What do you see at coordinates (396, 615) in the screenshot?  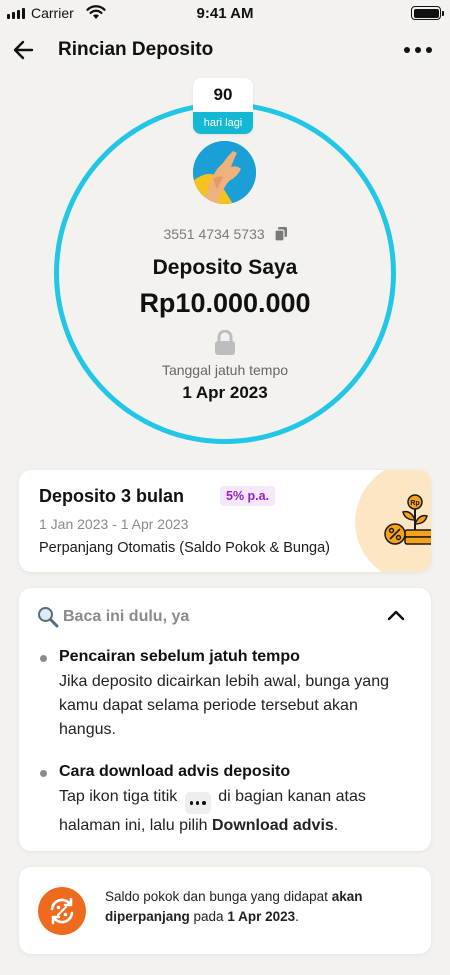 I see `chevron-up-icon` at bounding box center [396, 615].